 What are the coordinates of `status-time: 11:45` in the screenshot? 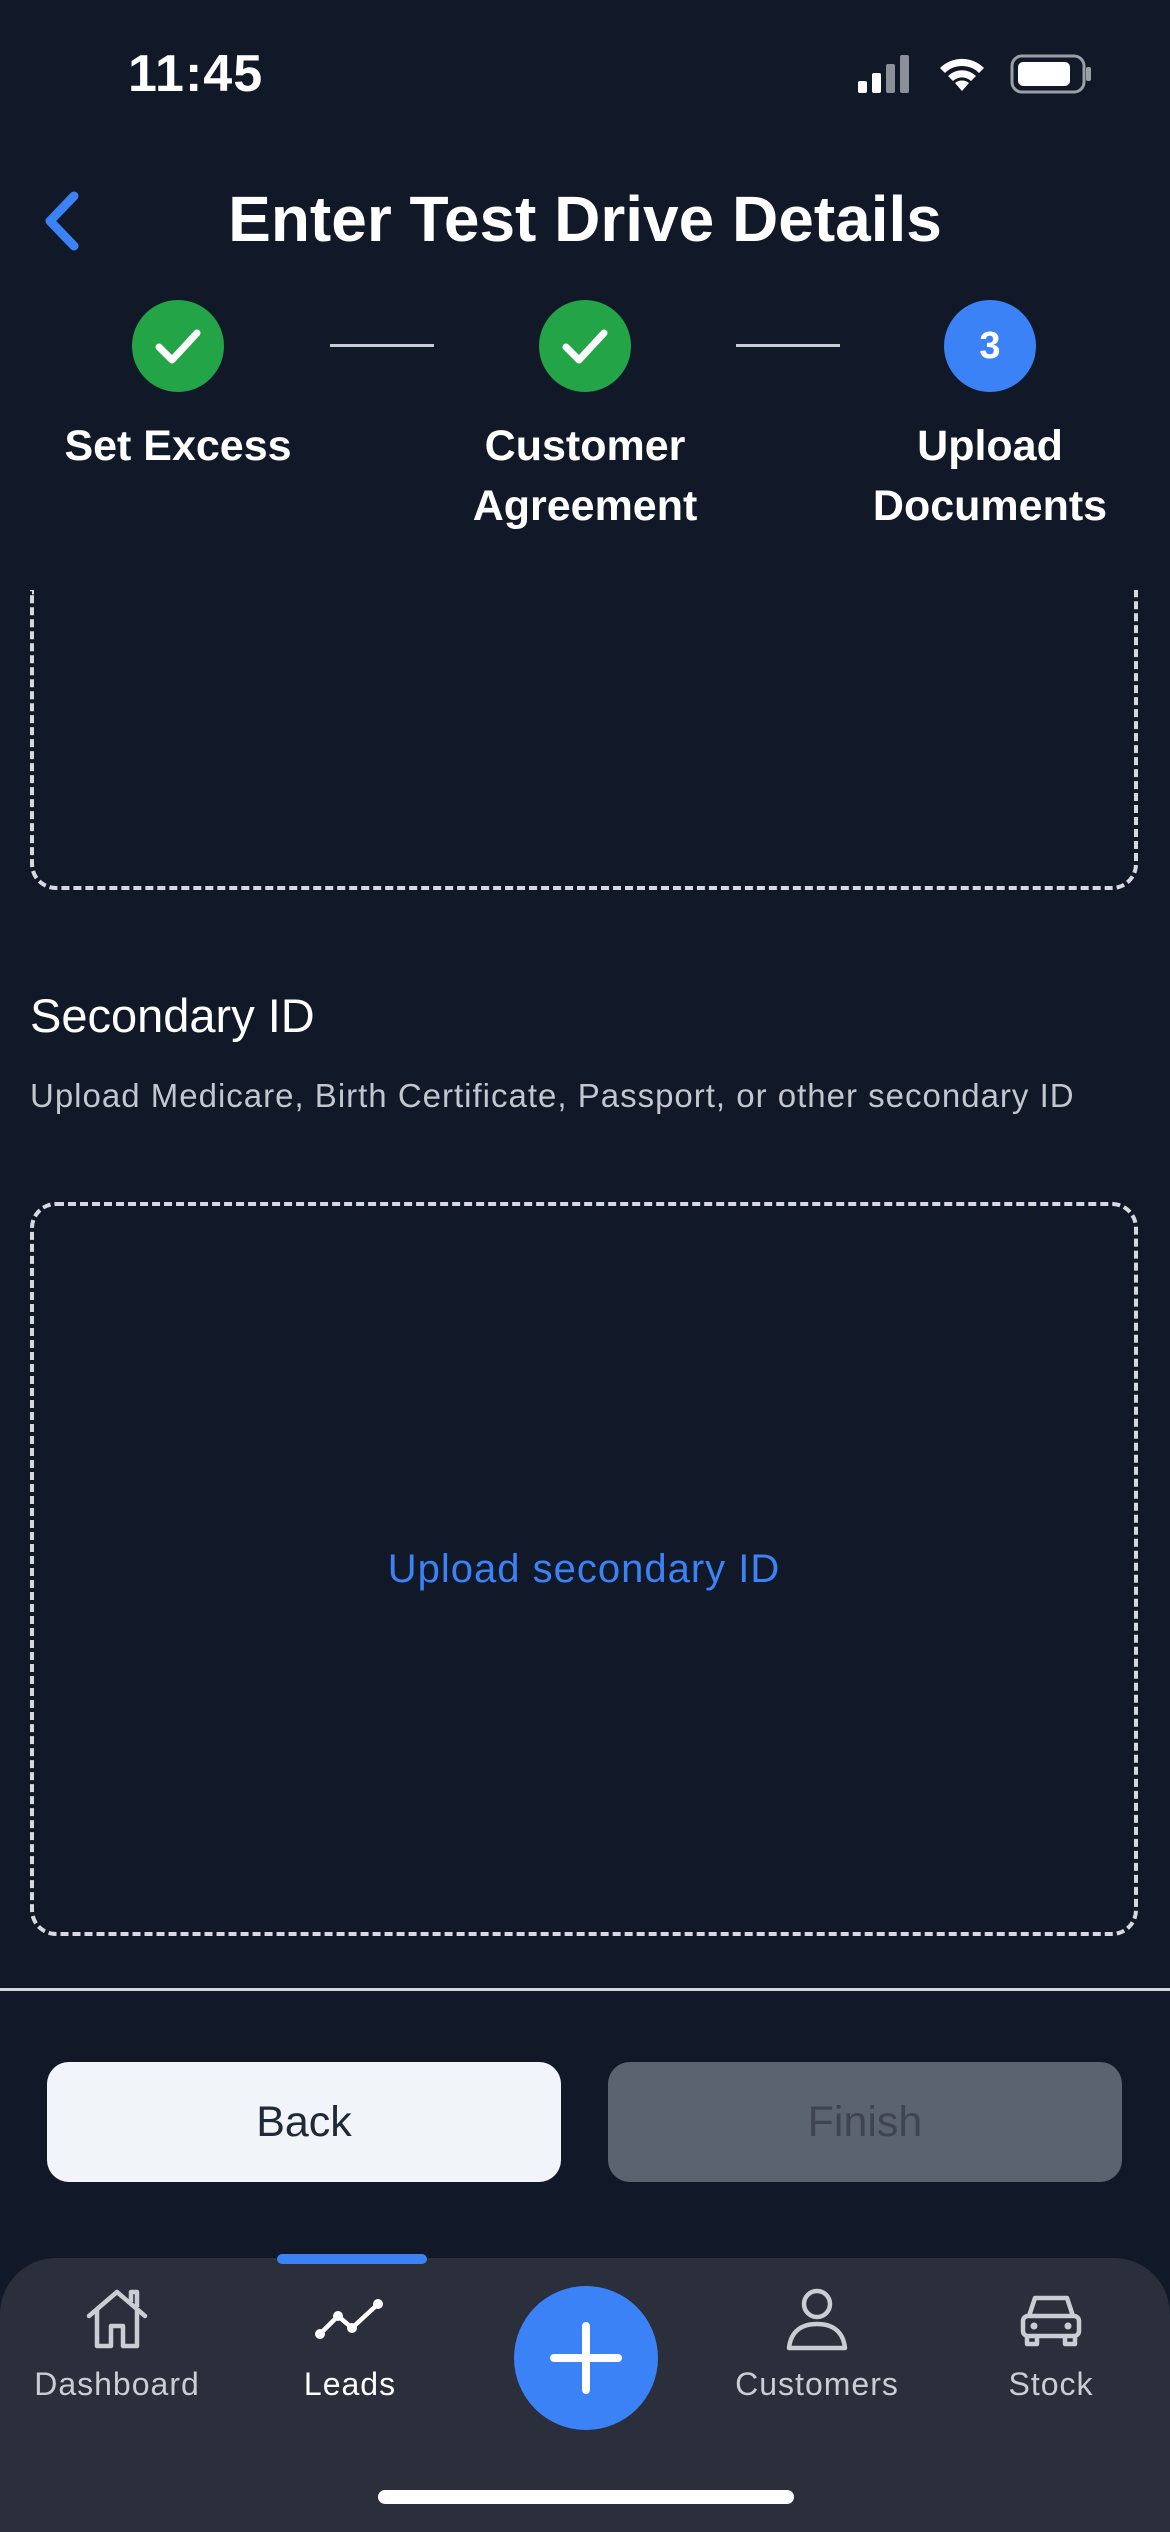 It's located at (196, 74).